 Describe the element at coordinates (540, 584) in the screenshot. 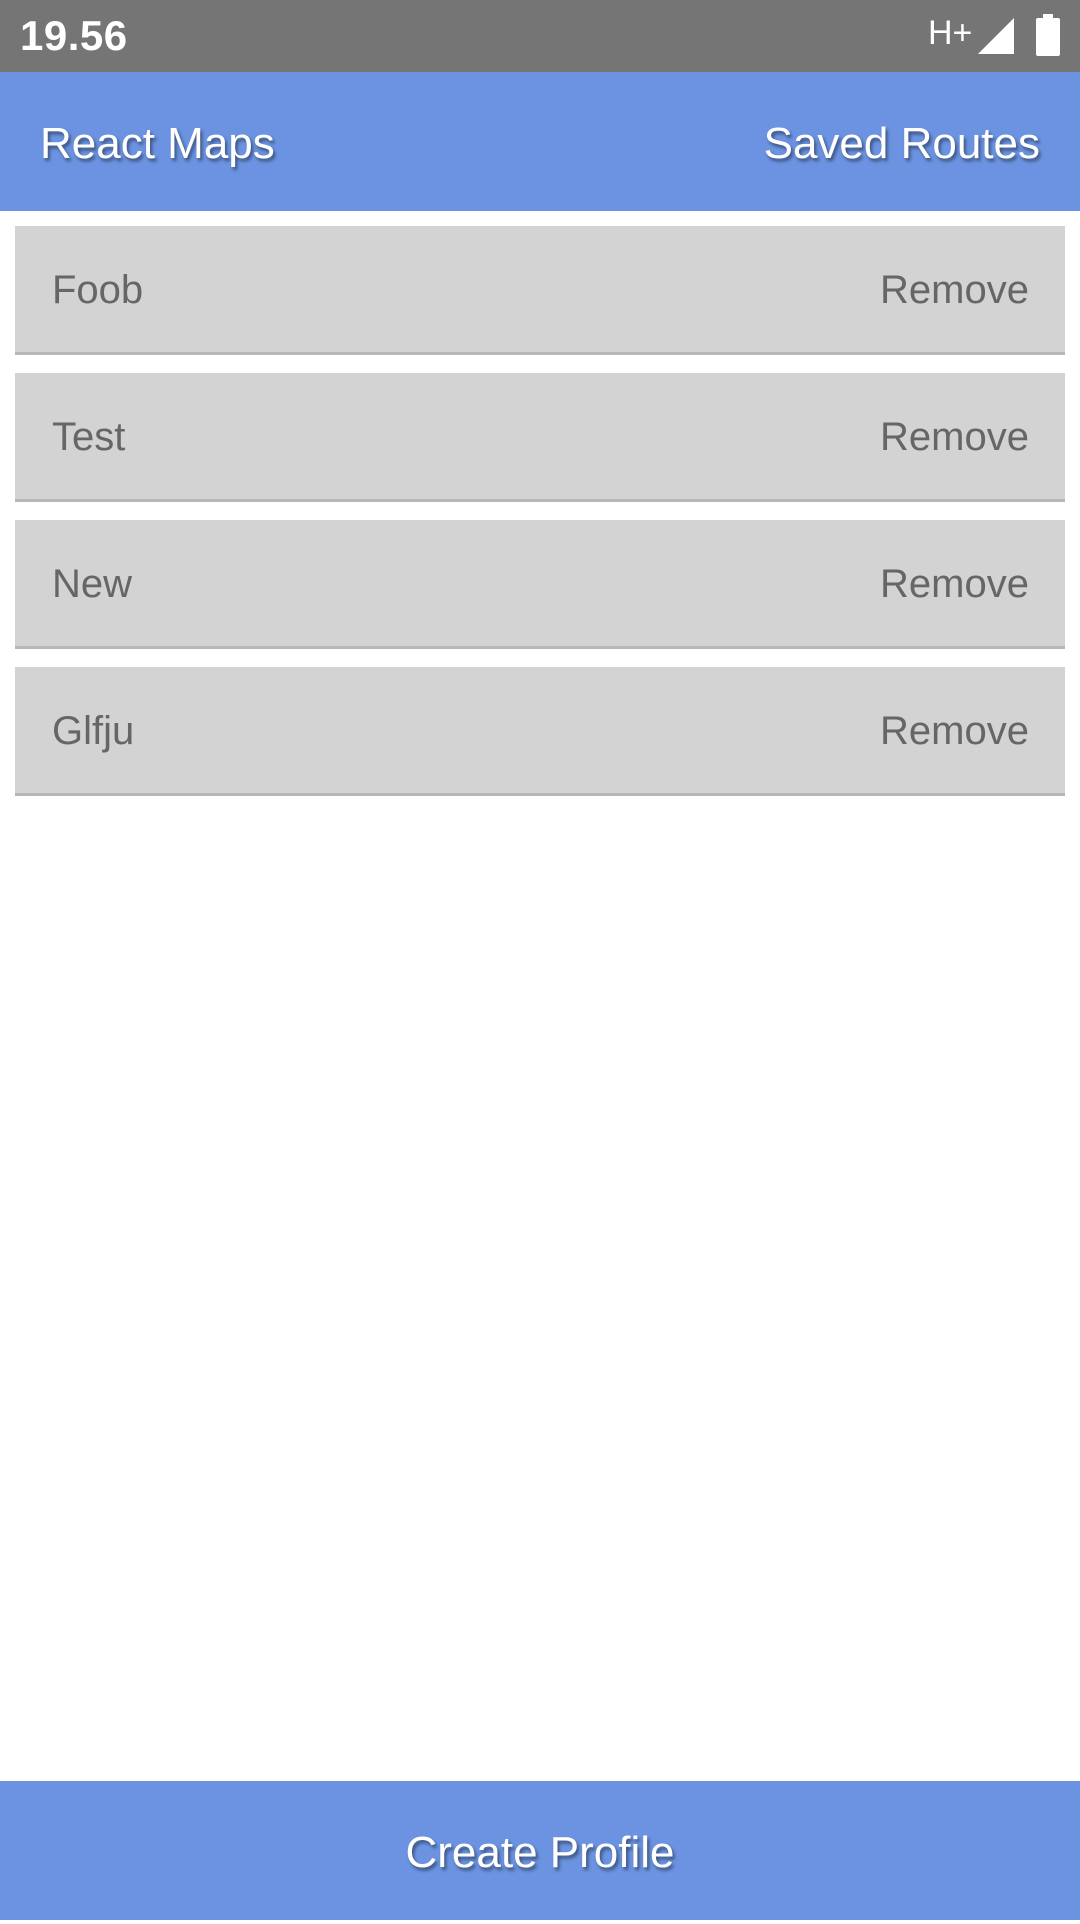

I see `route-item: New Remove` at that location.